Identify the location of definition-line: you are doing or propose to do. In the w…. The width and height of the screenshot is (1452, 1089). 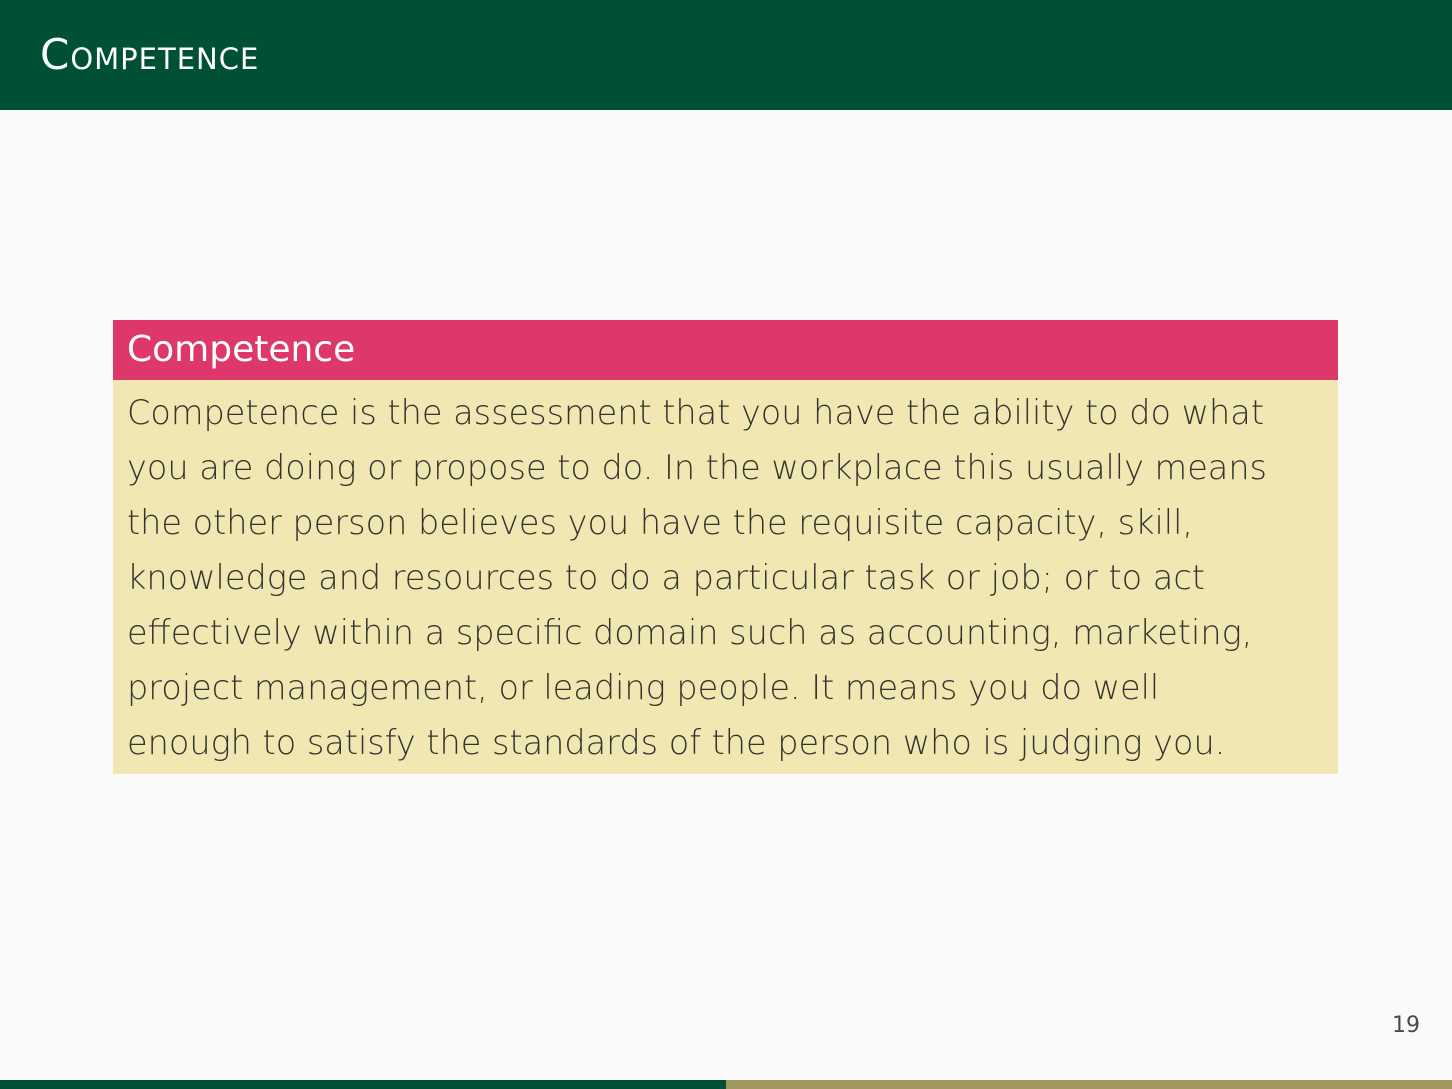
(697, 467).